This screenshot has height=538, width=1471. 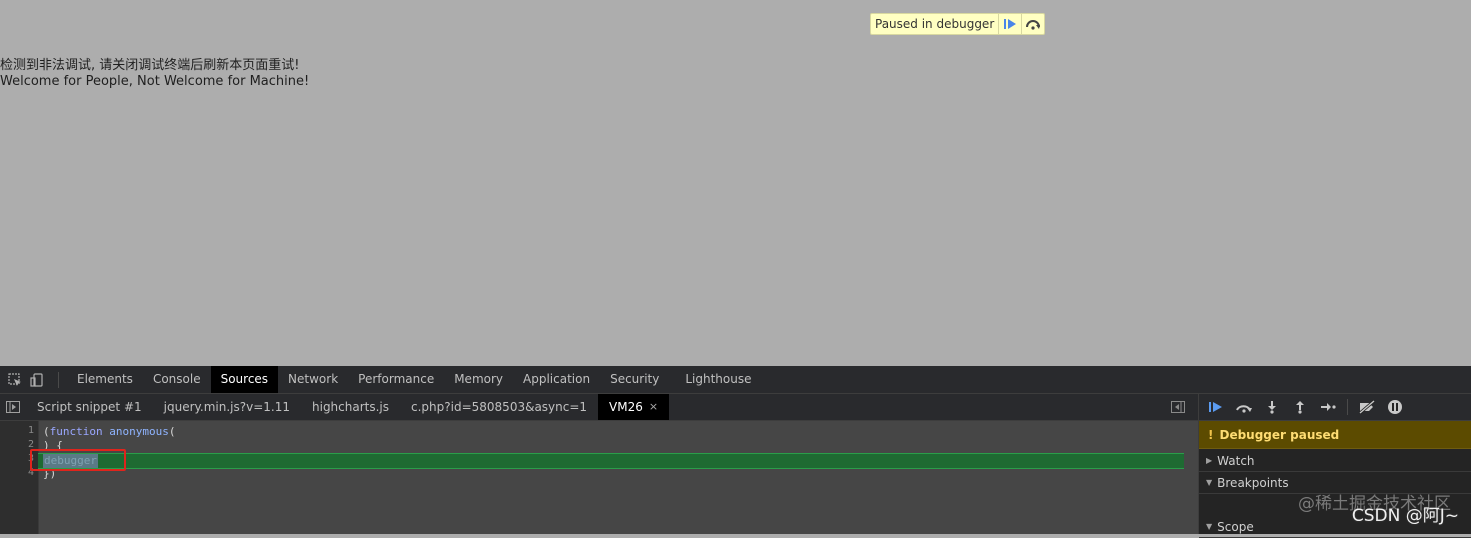 I want to click on step-over-button, so click(x=1244, y=407).